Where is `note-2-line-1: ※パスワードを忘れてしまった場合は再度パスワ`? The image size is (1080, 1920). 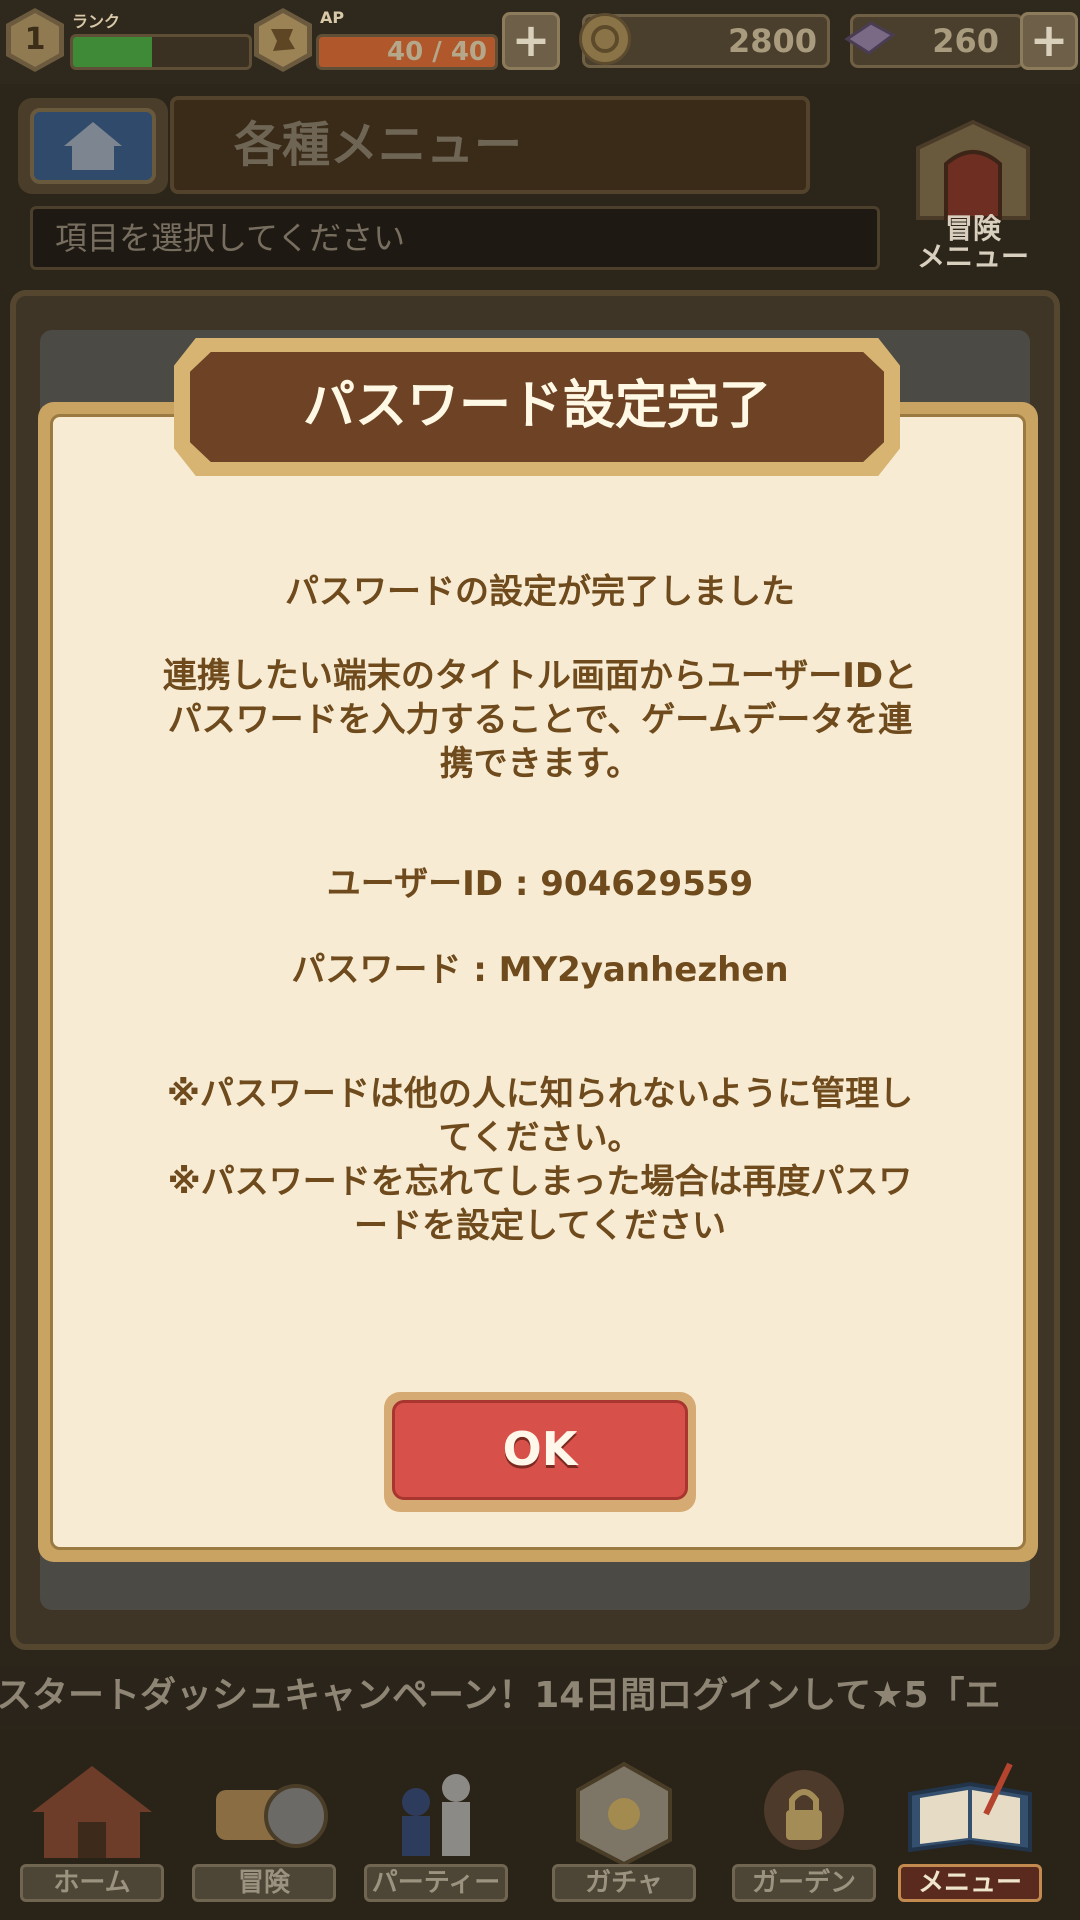
note-2-line-1: ※パスワードを忘れてしまった場合は再度パスワ is located at coordinates (540, 1182).